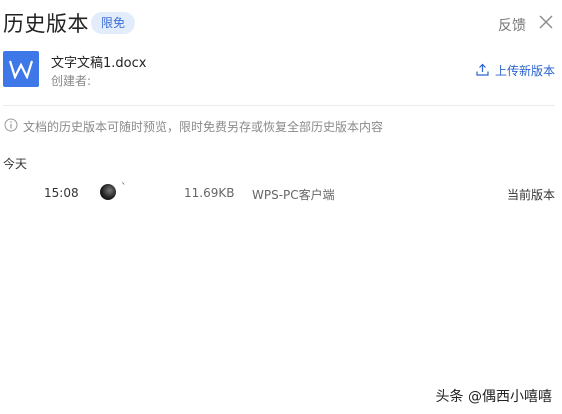  I want to click on version-client: WPS-PC客户端, so click(293, 195).